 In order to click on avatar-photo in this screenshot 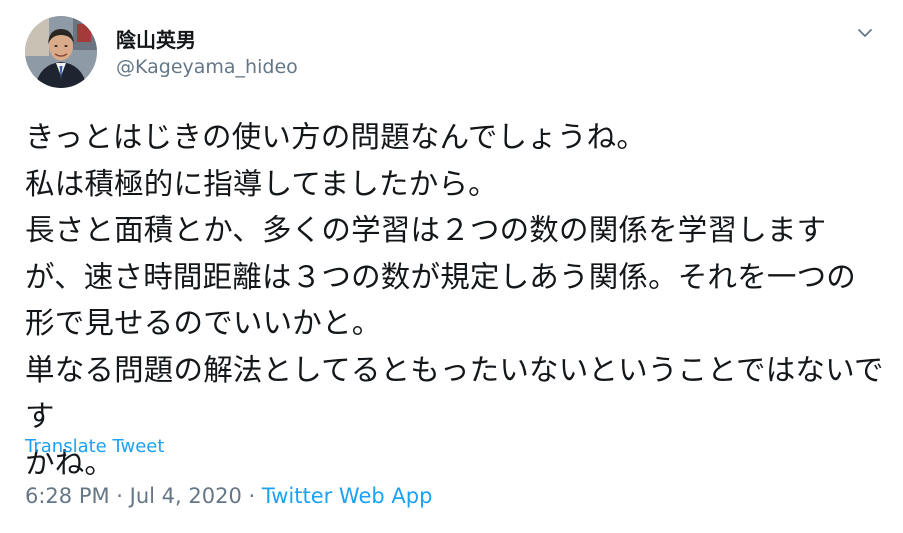, I will do `click(61, 52)`.